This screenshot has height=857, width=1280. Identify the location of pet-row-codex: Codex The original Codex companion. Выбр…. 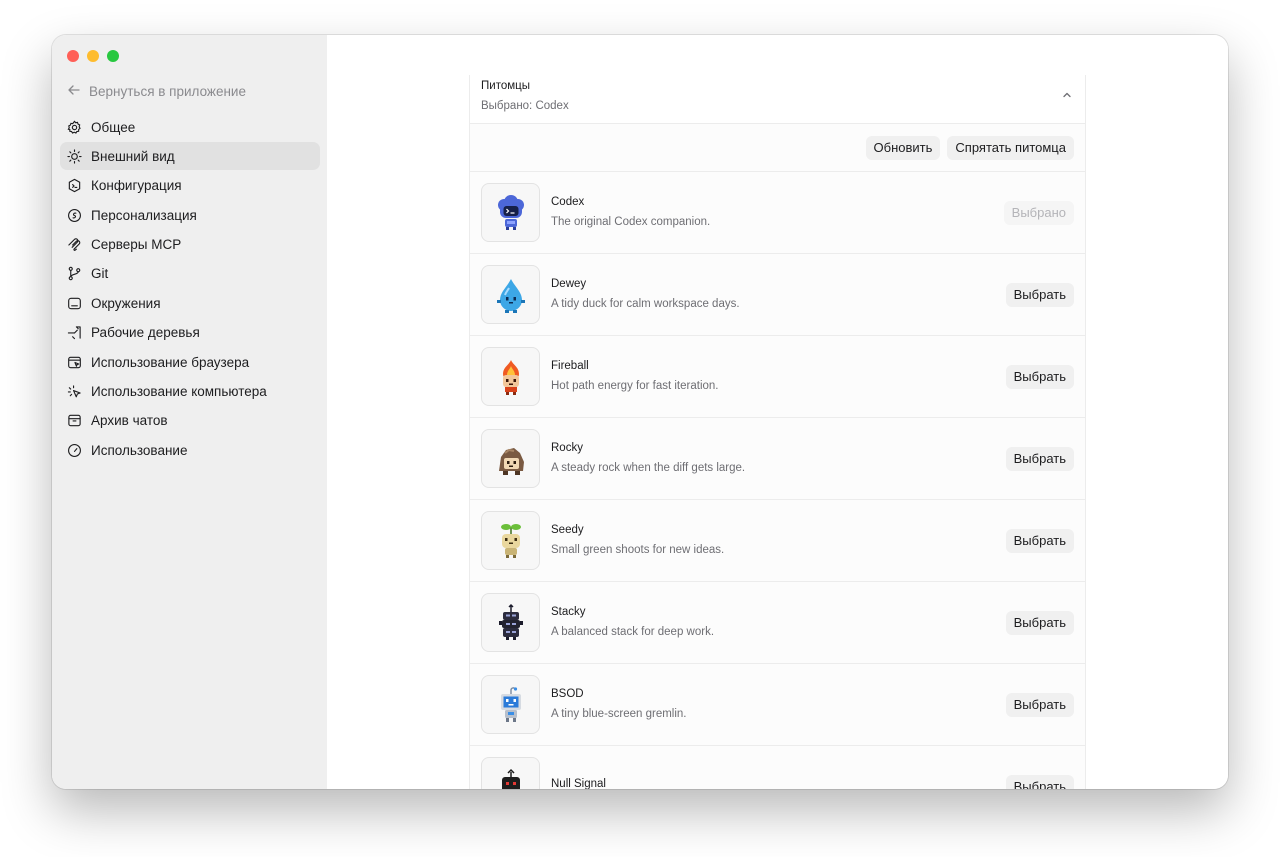
(777, 213).